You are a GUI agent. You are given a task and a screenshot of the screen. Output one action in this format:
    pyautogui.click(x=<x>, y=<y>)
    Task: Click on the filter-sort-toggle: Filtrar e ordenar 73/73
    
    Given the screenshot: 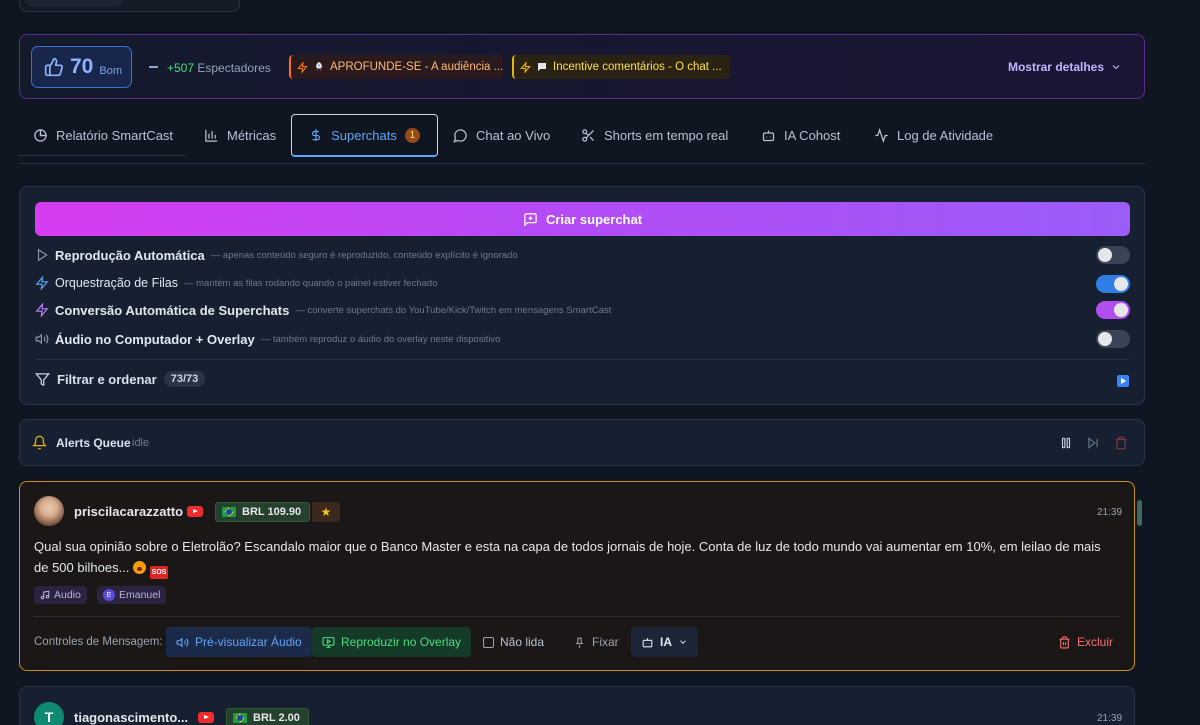 What is the action you would take?
    pyautogui.click(x=120, y=379)
    